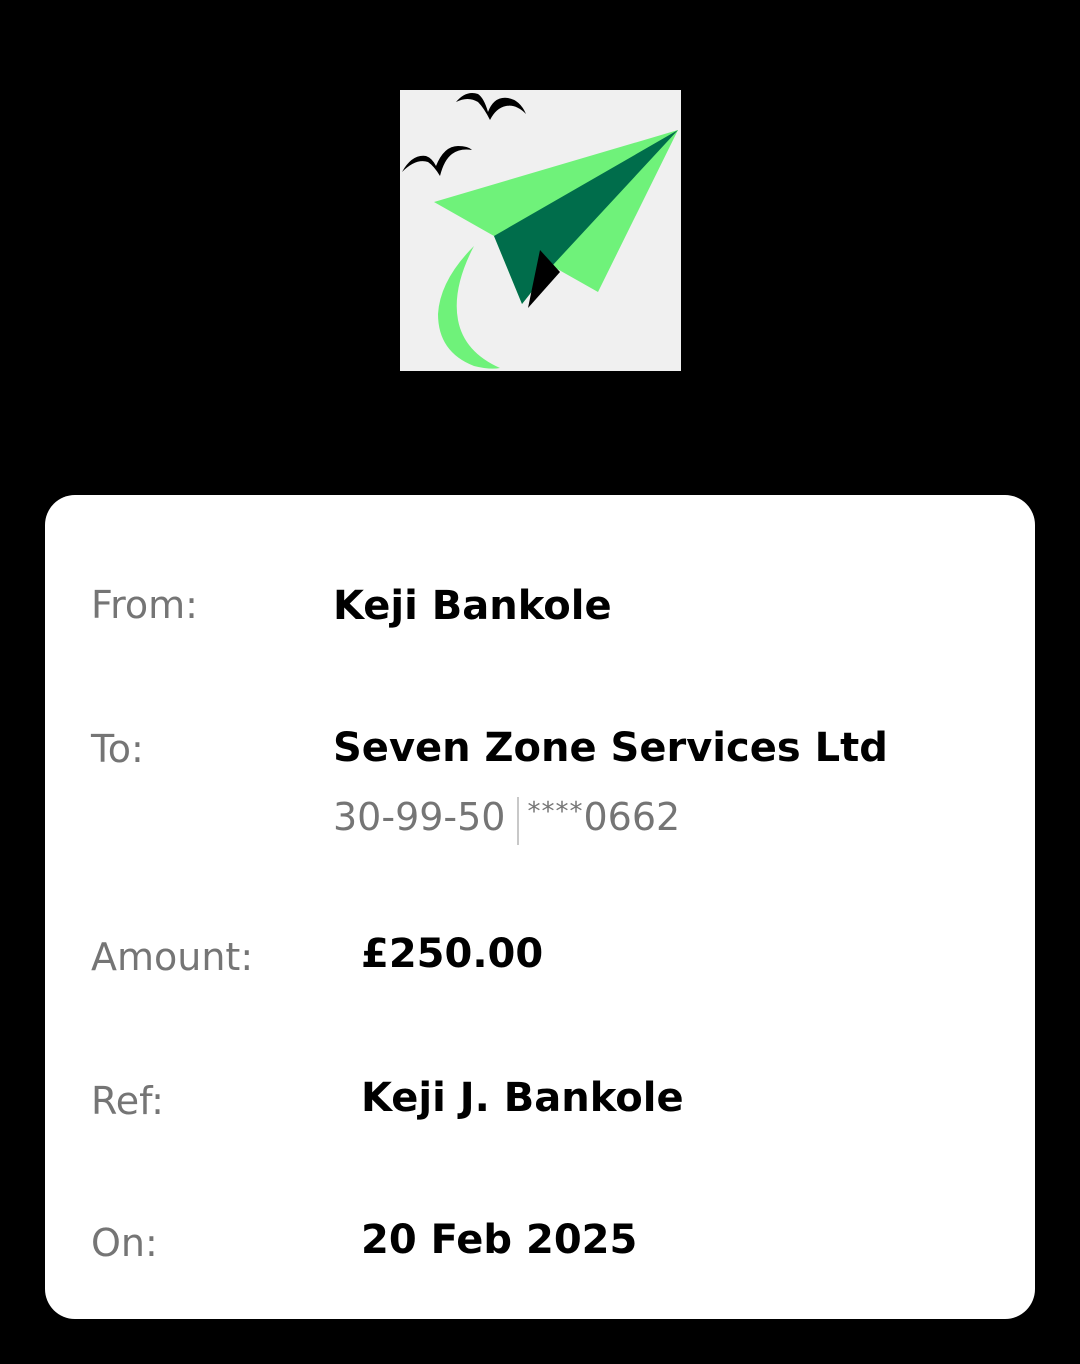 This screenshot has width=1080, height=1364. I want to click on account-details: 30-99-50 ****0662, so click(506, 819).